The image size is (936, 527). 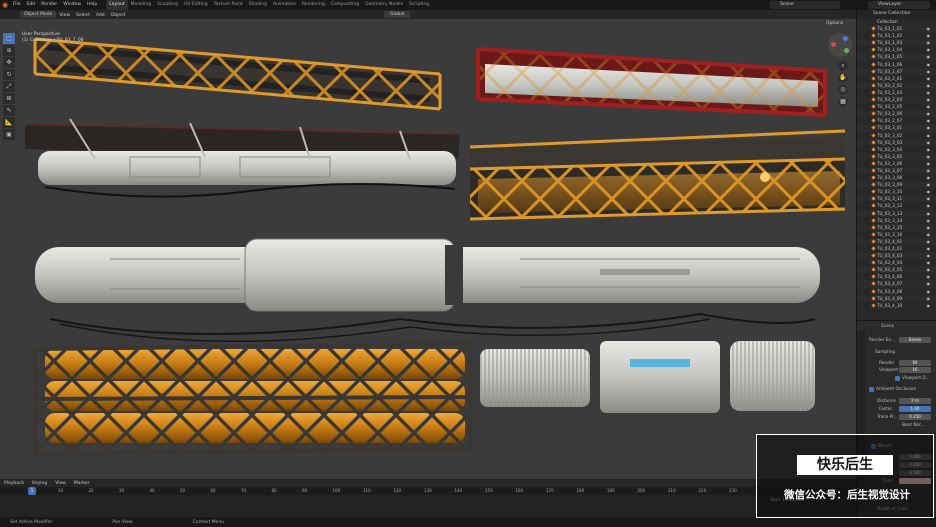 What do you see at coordinates (38, 14) in the screenshot?
I see `mode-selector: Object Mode` at bounding box center [38, 14].